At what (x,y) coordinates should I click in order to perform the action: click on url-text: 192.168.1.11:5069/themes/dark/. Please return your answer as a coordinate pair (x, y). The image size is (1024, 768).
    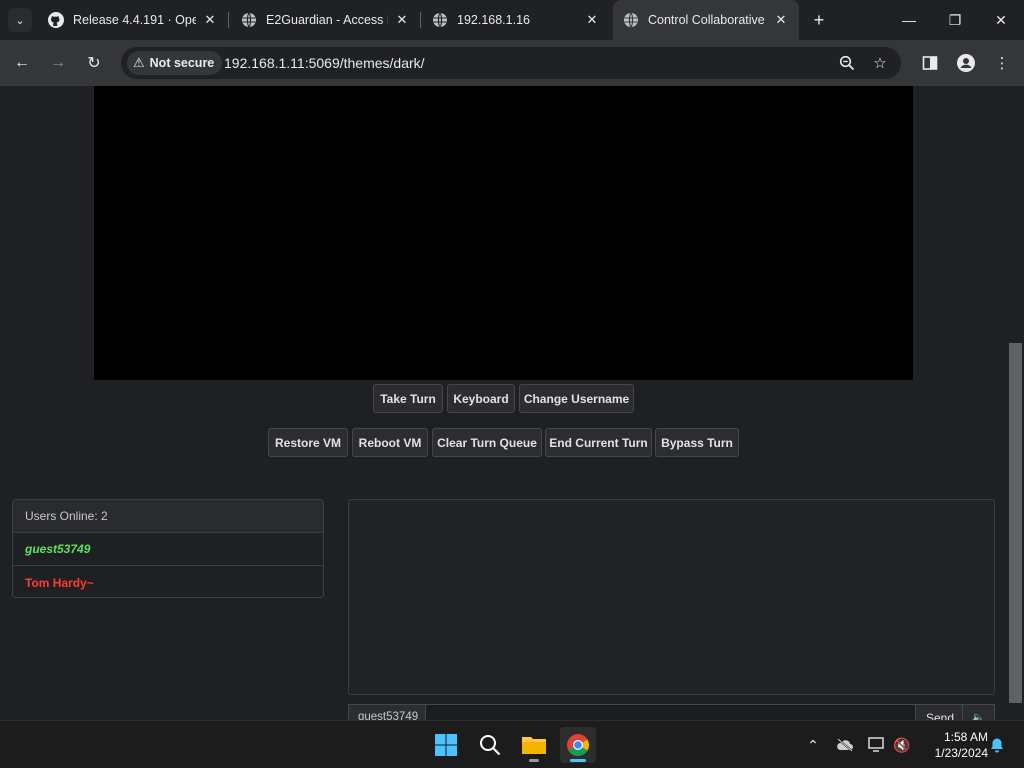
    Looking at the image, I should click on (324, 63).